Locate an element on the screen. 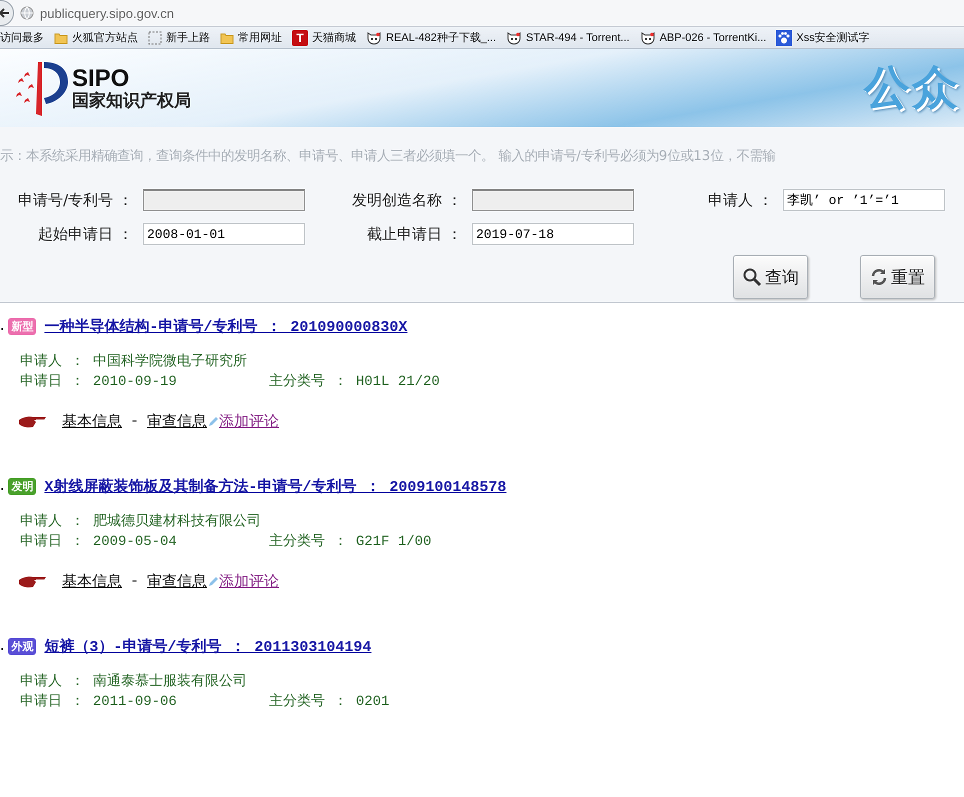  filing-date-text: 申请日 ： 2011-09-06 is located at coordinates (98, 702).